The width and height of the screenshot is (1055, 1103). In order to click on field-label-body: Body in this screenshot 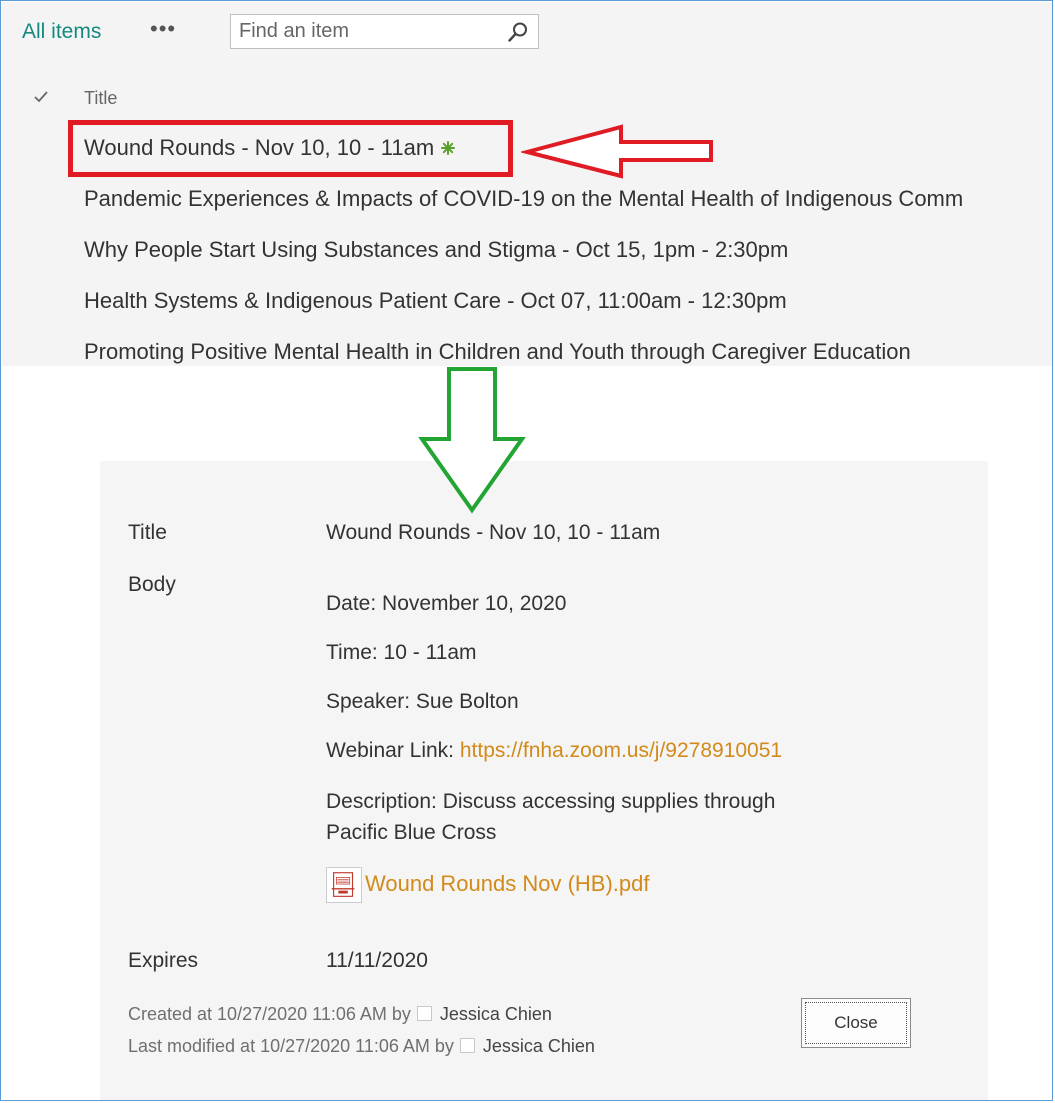, I will do `click(152, 584)`.